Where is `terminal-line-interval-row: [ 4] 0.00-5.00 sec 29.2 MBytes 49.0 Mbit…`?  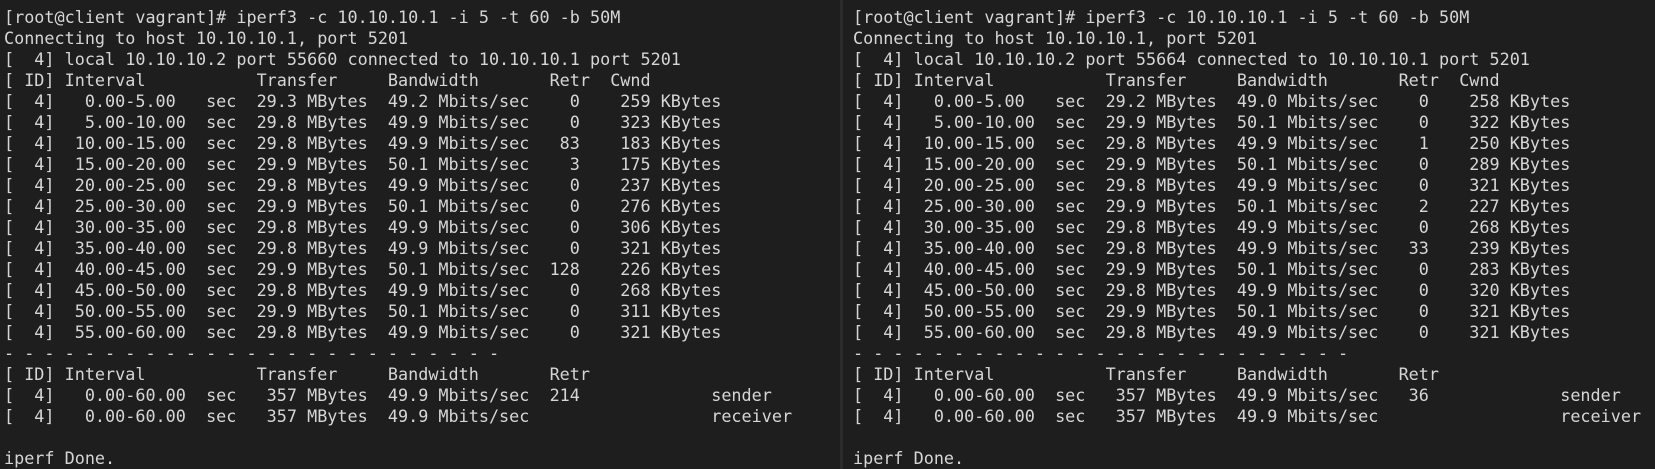 terminal-line-interval-row: [ 4] 0.00-5.00 sec 29.2 MBytes 49.0 Mbit… is located at coordinates (1212, 101).